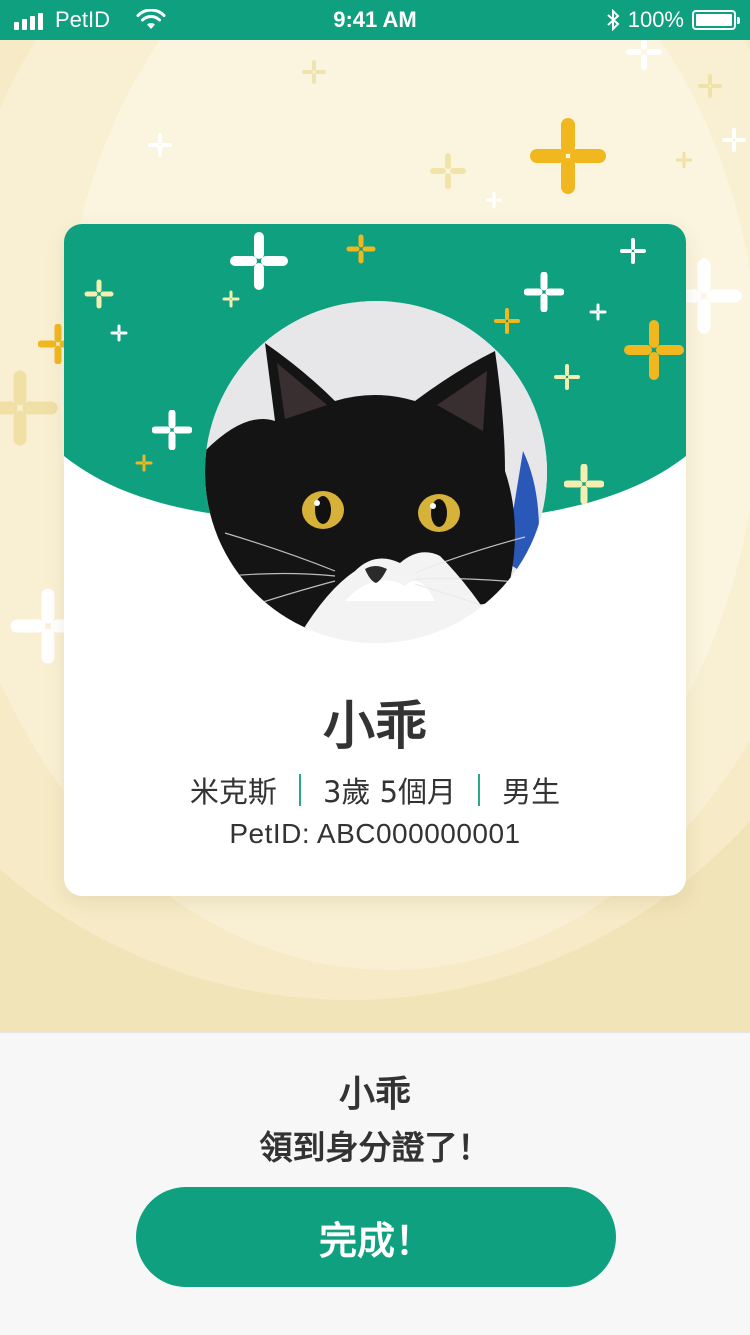 Image resolution: width=750 pixels, height=1335 pixels. Describe the element at coordinates (613, 20) in the screenshot. I see `bluetooth-icon` at that location.